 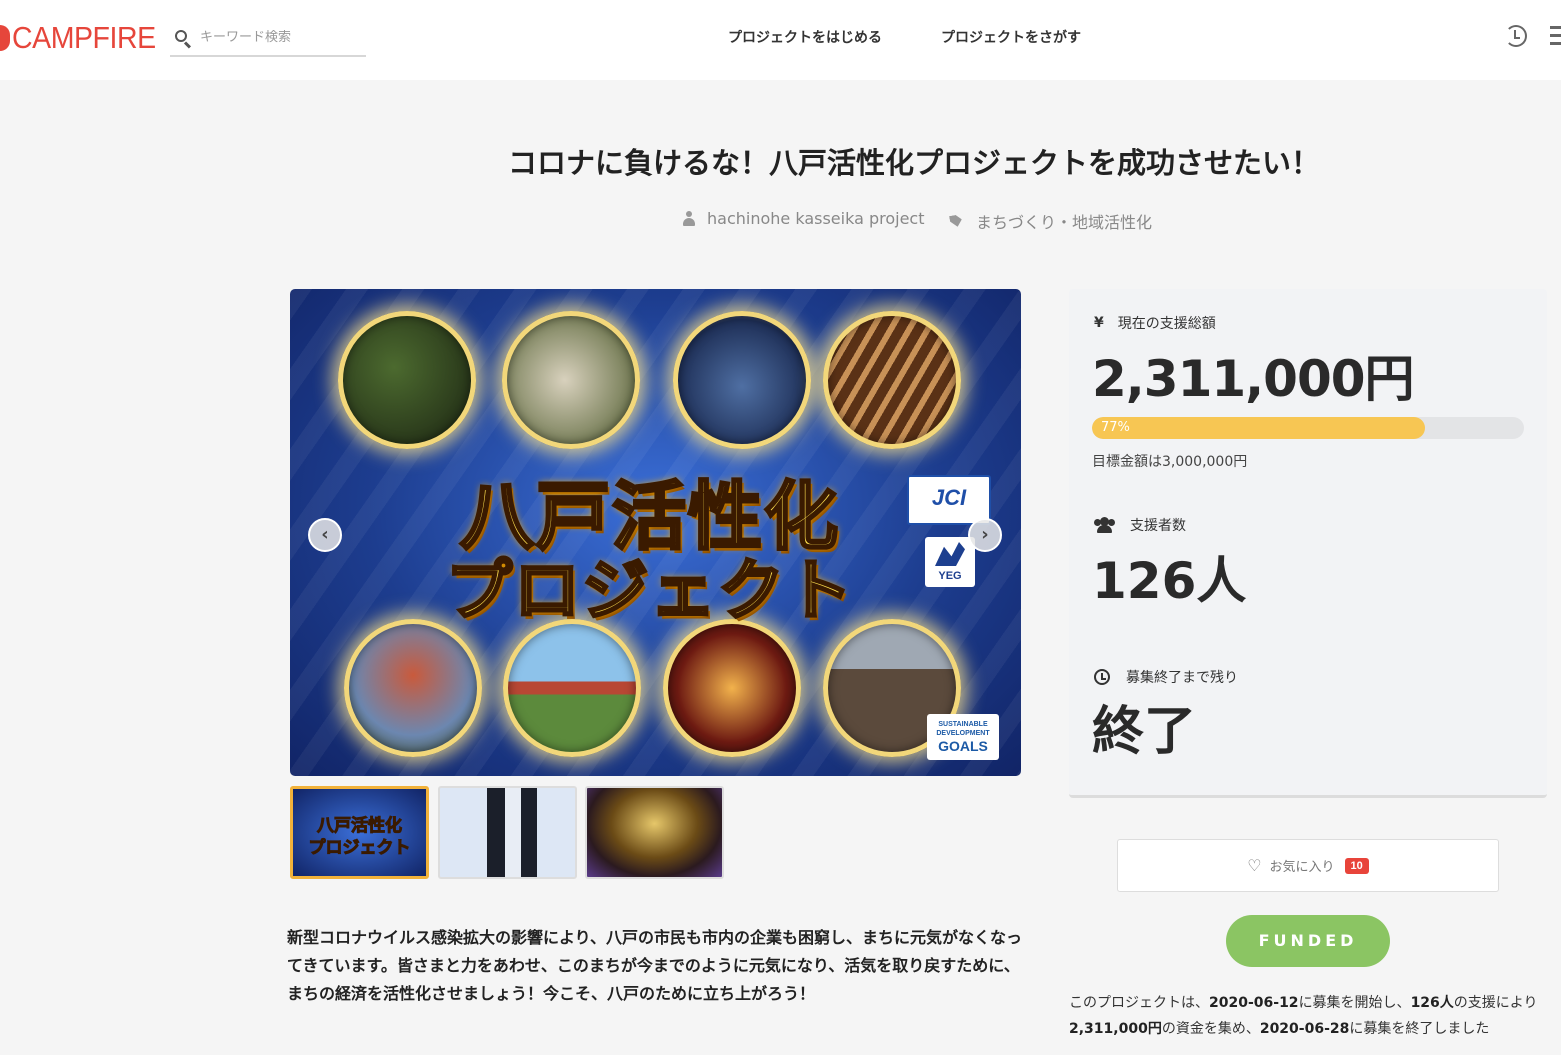 I want to click on backers-label-row: 支援者数, so click(x=1140, y=525).